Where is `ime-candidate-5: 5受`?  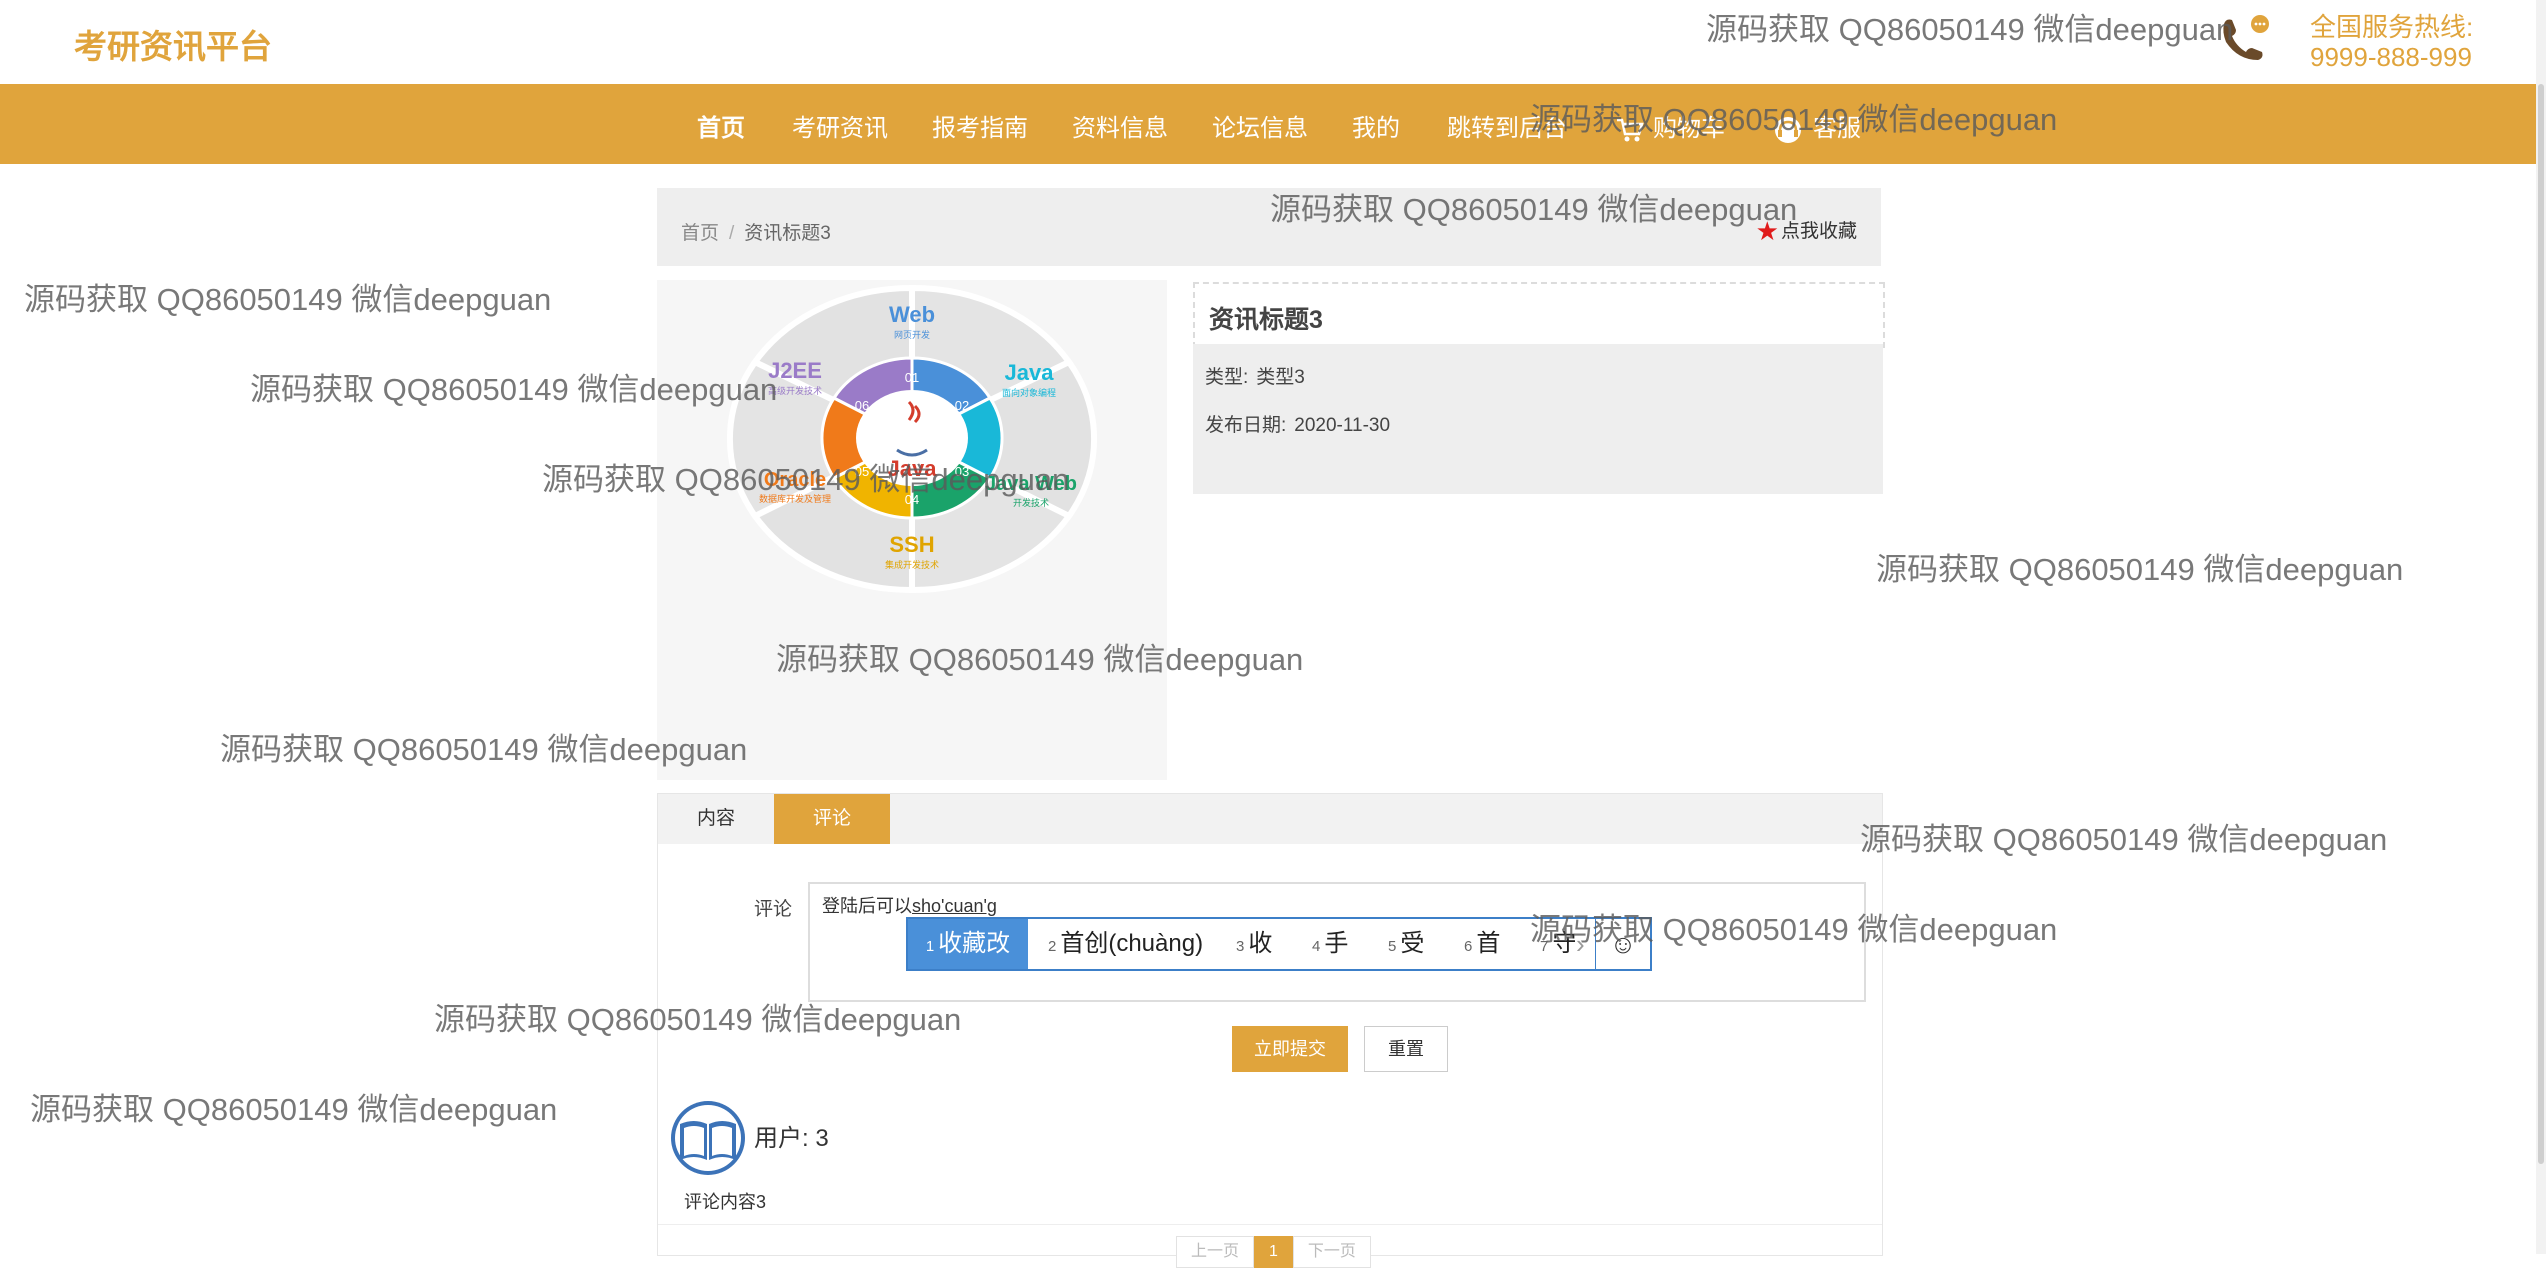 ime-candidate-5: 5受 is located at coordinates (1406, 944).